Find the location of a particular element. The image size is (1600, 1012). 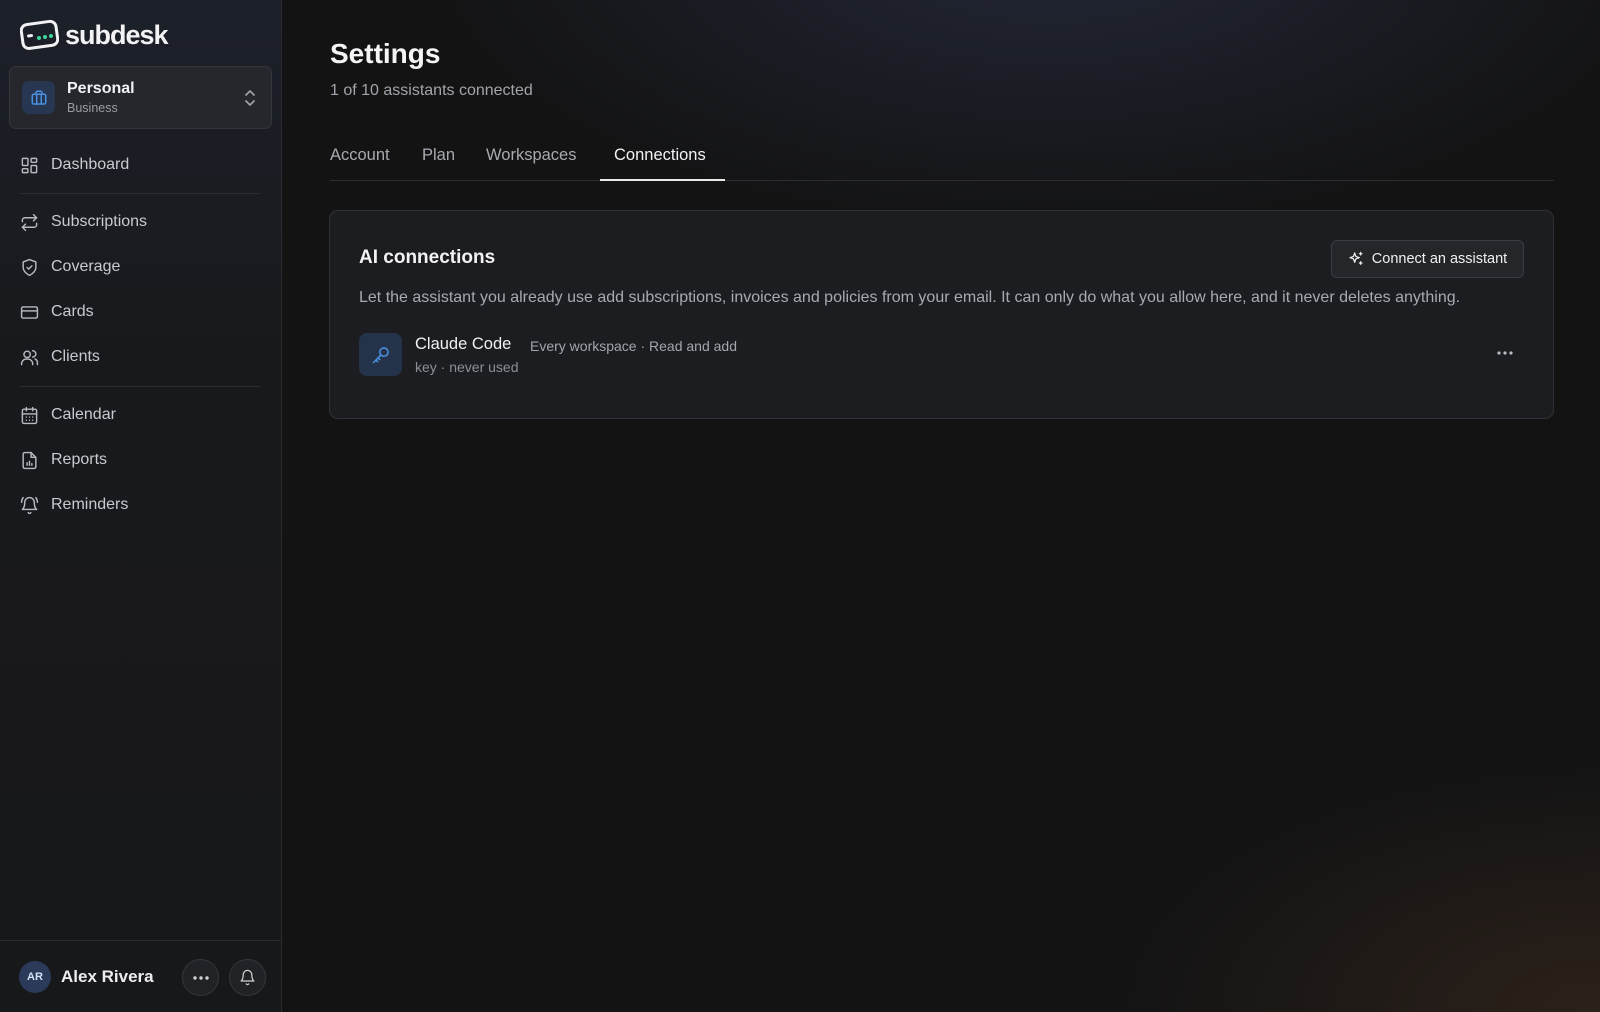

shield-check-icon is located at coordinates (29, 267).